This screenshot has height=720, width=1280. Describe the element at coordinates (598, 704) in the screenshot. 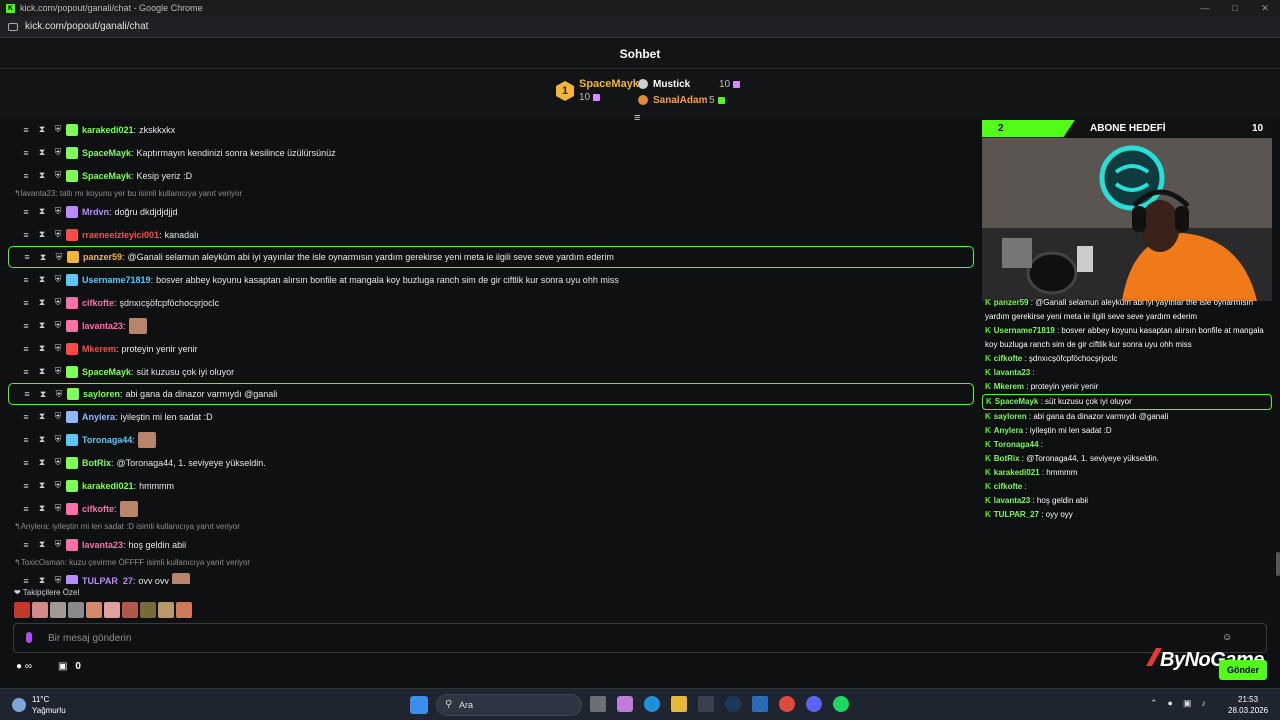

I see `task-view-icon` at that location.